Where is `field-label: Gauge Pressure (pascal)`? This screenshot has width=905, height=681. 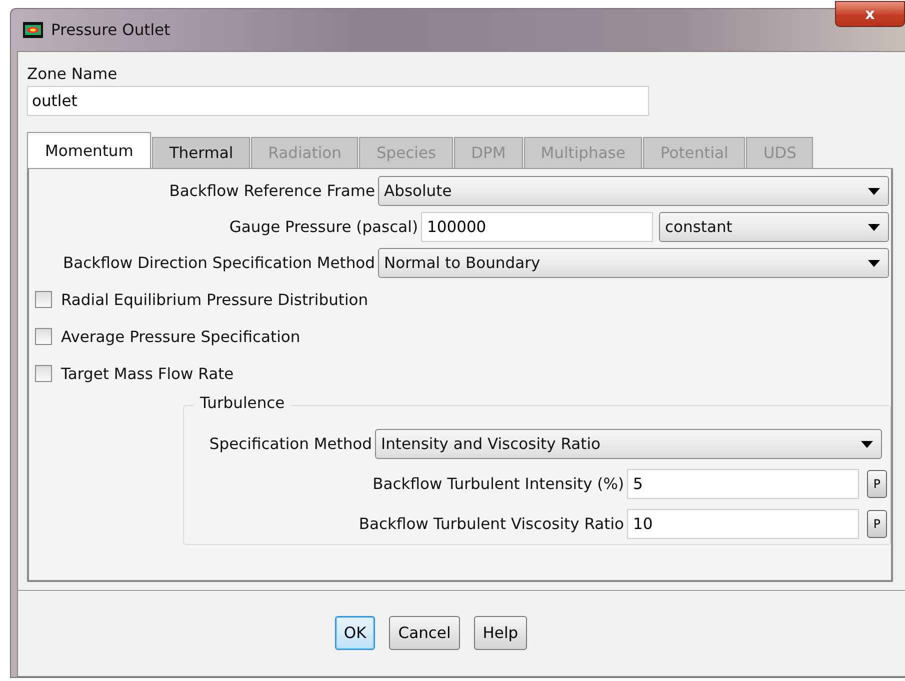 field-label: Gauge Pressure (pascal) is located at coordinates (323, 227).